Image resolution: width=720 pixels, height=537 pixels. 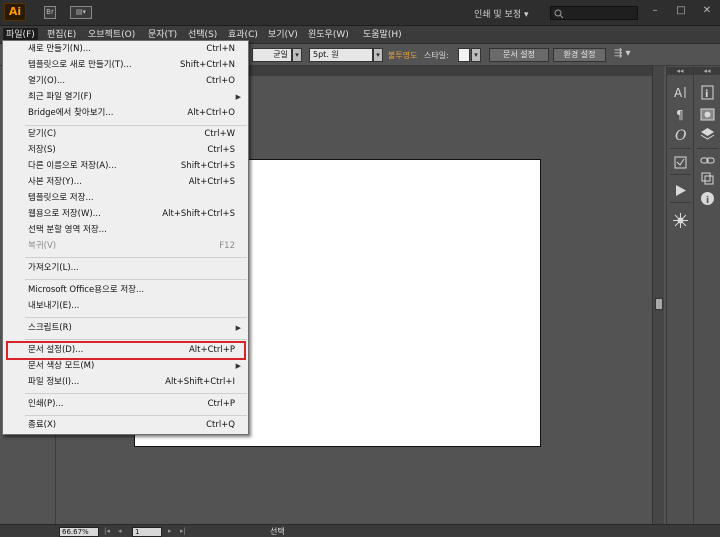 What do you see at coordinates (402, 55) in the screenshot?
I see `opacity-label: 불투명도` at bounding box center [402, 55].